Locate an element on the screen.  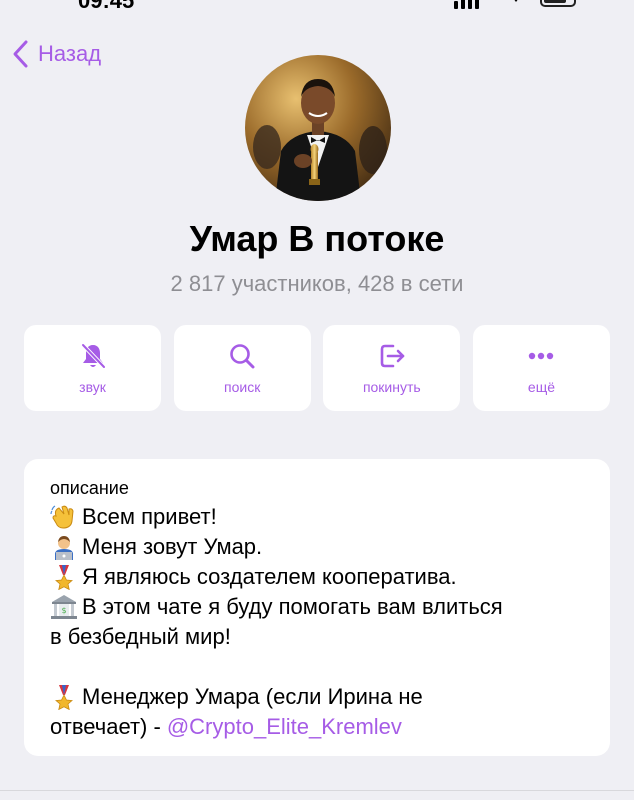
group-subtitle: 2 817 участников, 428 в сети is located at coordinates (317, 283).